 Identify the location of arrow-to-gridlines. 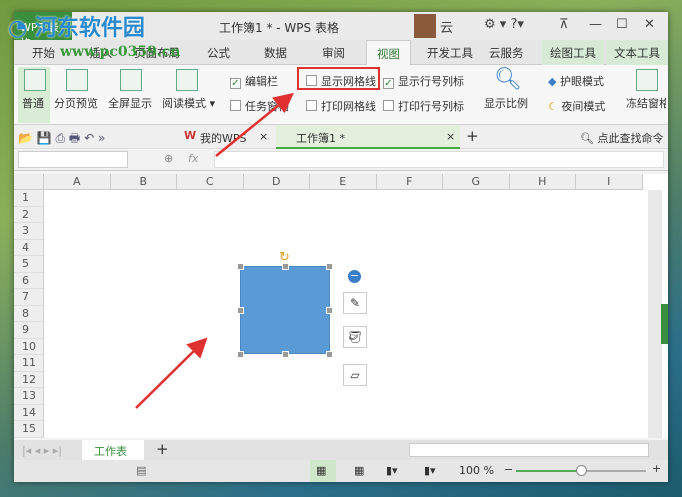
(254, 124).